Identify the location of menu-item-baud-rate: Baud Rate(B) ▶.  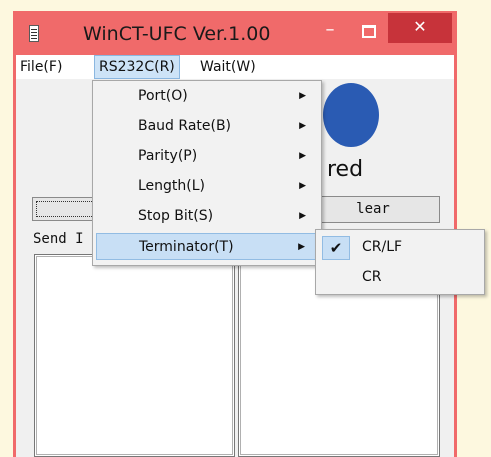
(207, 126).